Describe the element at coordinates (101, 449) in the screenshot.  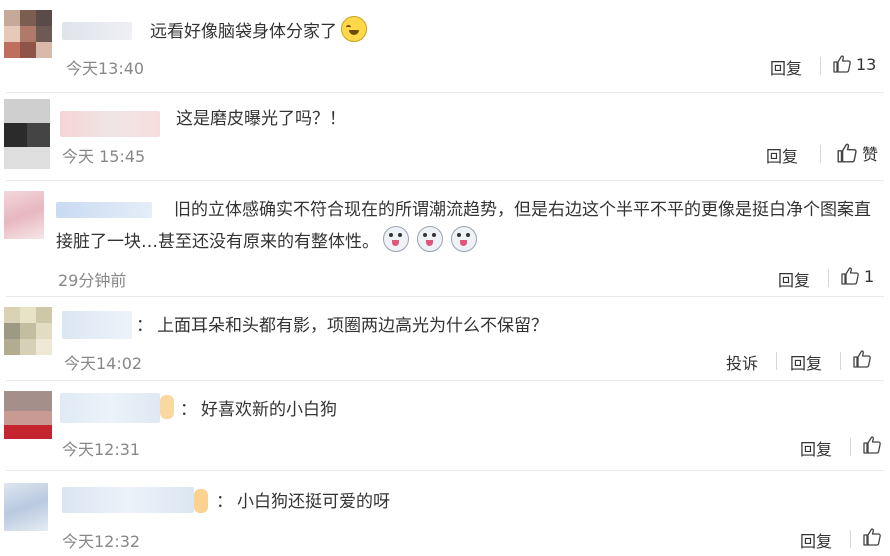
I see `comment-time: 今天12:31` at that location.